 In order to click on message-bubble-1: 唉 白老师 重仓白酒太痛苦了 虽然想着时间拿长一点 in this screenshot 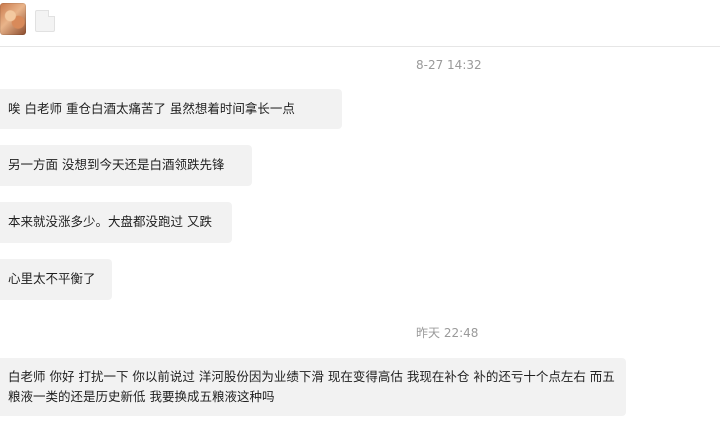, I will do `click(171, 109)`.